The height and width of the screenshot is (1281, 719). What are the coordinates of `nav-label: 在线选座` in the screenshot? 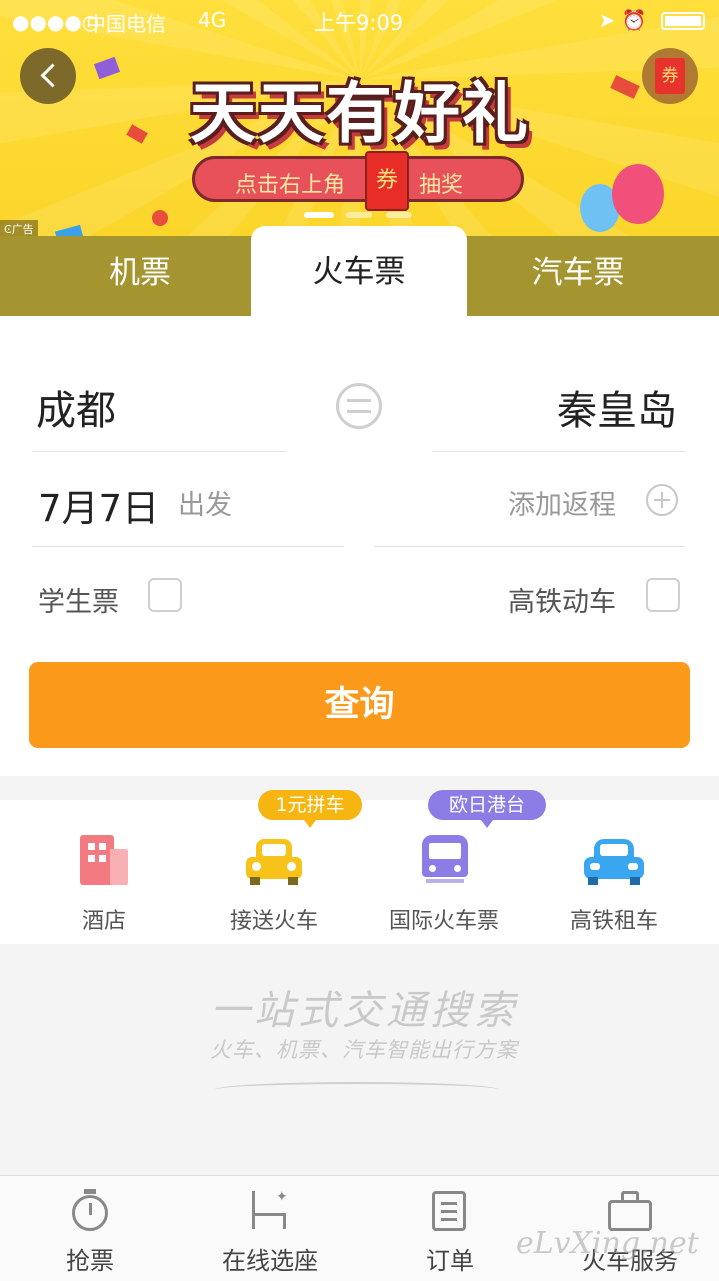 It's located at (270, 1261).